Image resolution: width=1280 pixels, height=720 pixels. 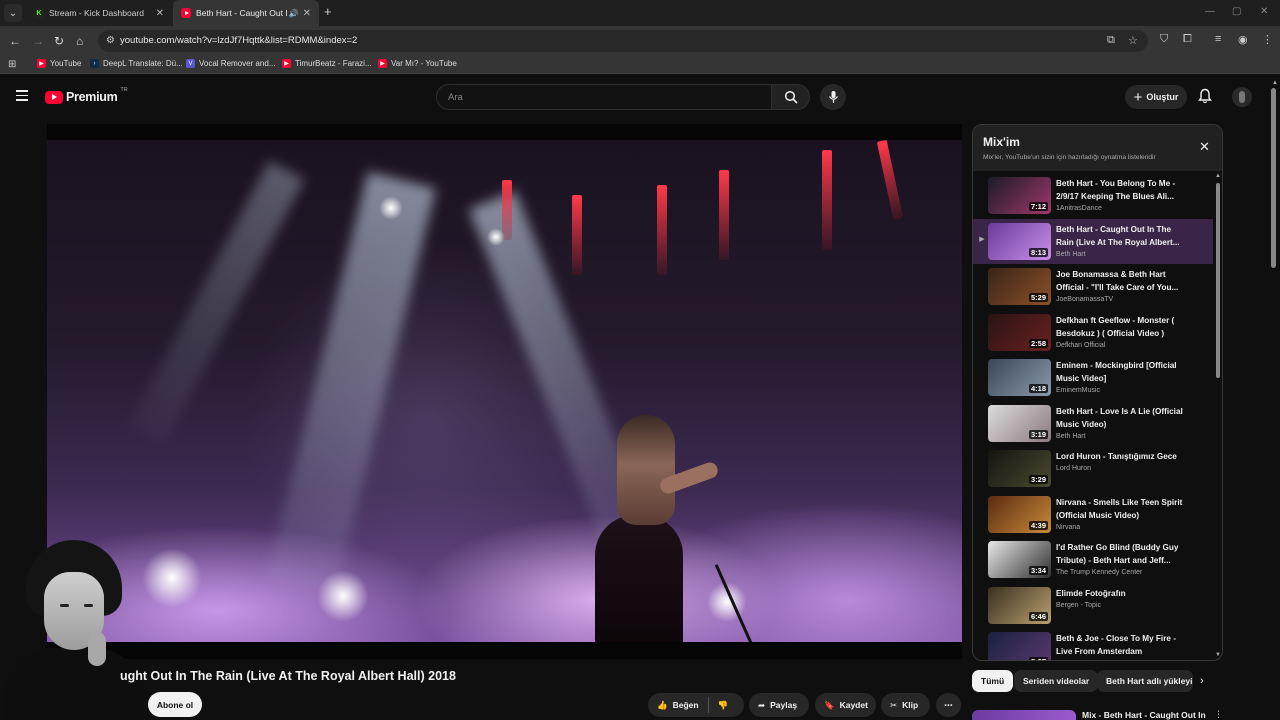 What do you see at coordinates (1218, 714) in the screenshot?
I see `more-vertical-icon: ⋮` at bounding box center [1218, 714].